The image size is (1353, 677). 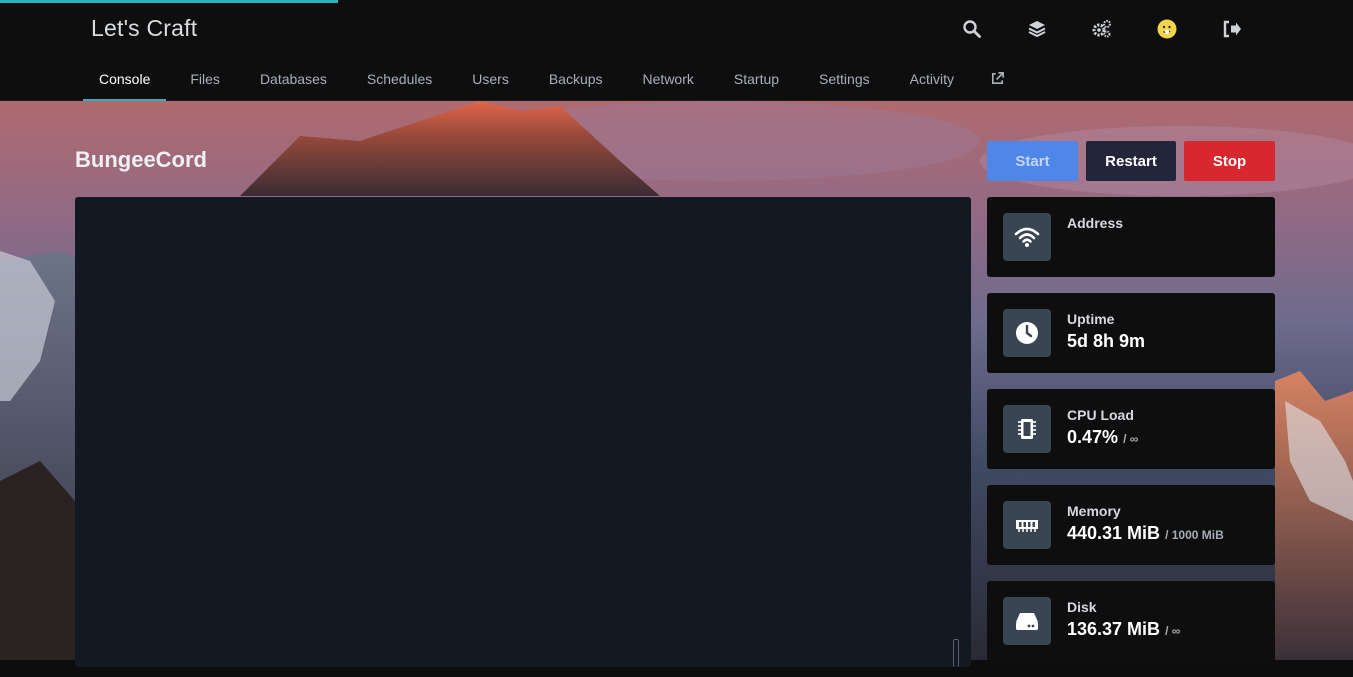 I want to click on stat-label: Uptime, so click(x=1091, y=319).